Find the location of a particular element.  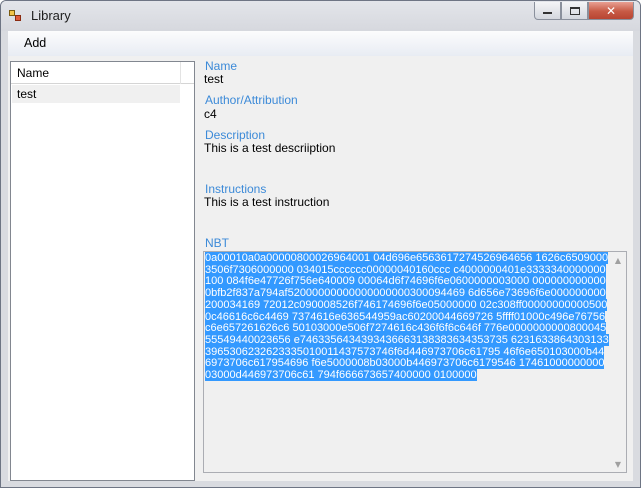

list-item: test is located at coordinates (96, 94).